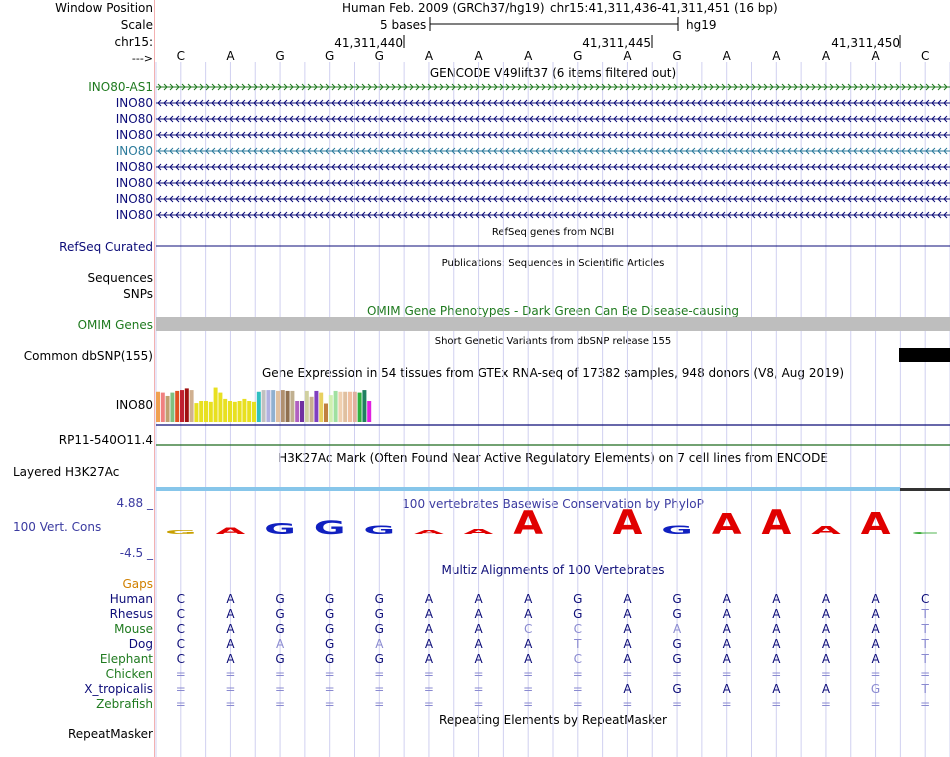 This screenshot has height=757, width=950. Describe the element at coordinates (925, 489) in the screenshot. I see `h3k27ac-signal-dark` at that location.